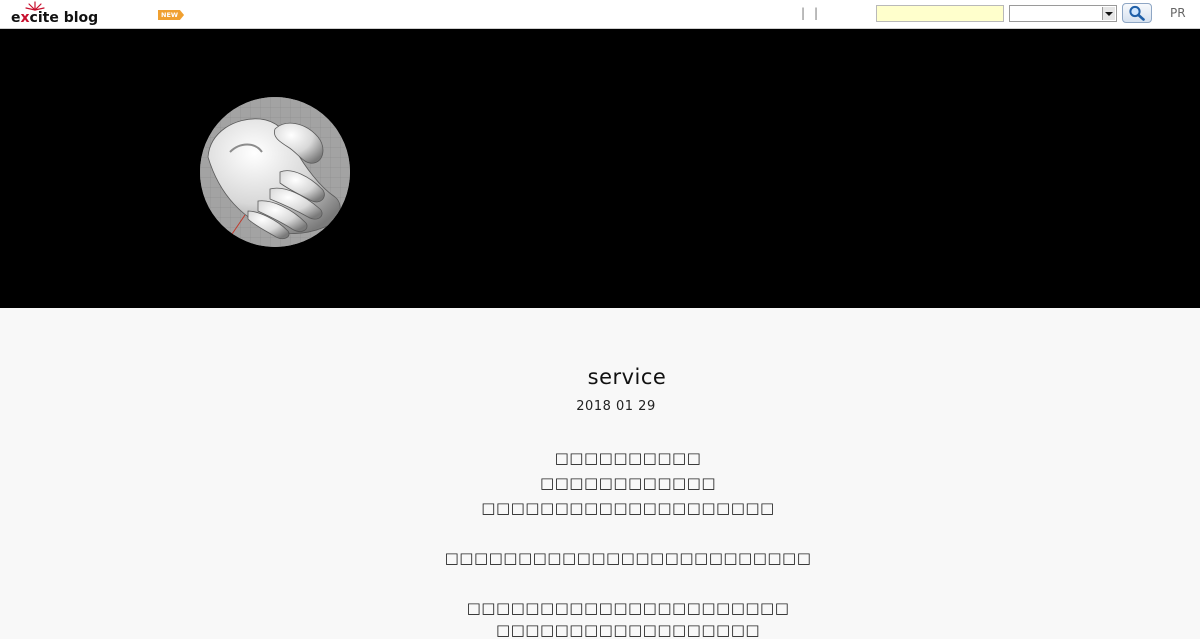  I want to click on search-scope-select, so click(1063, 13).